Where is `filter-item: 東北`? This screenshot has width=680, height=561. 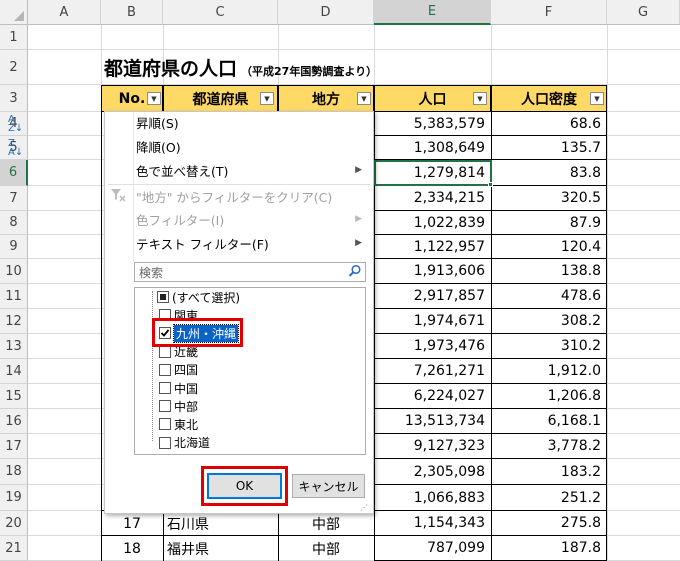
filter-item: 東北 is located at coordinates (178, 424).